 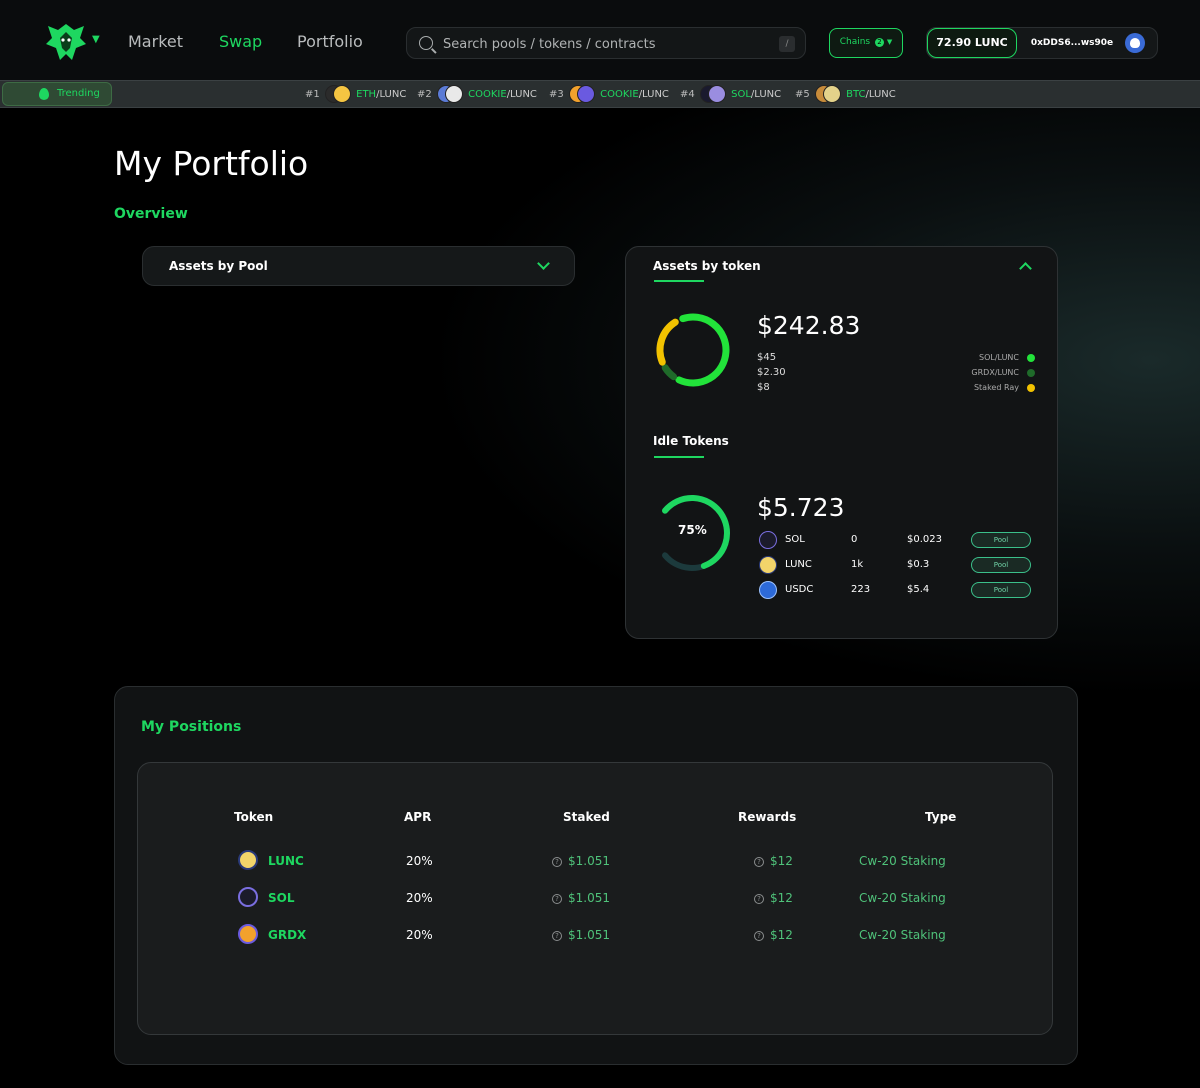 What do you see at coordinates (477, 95) in the screenshot?
I see `trending-item: #2 COOKIE/LUNC` at bounding box center [477, 95].